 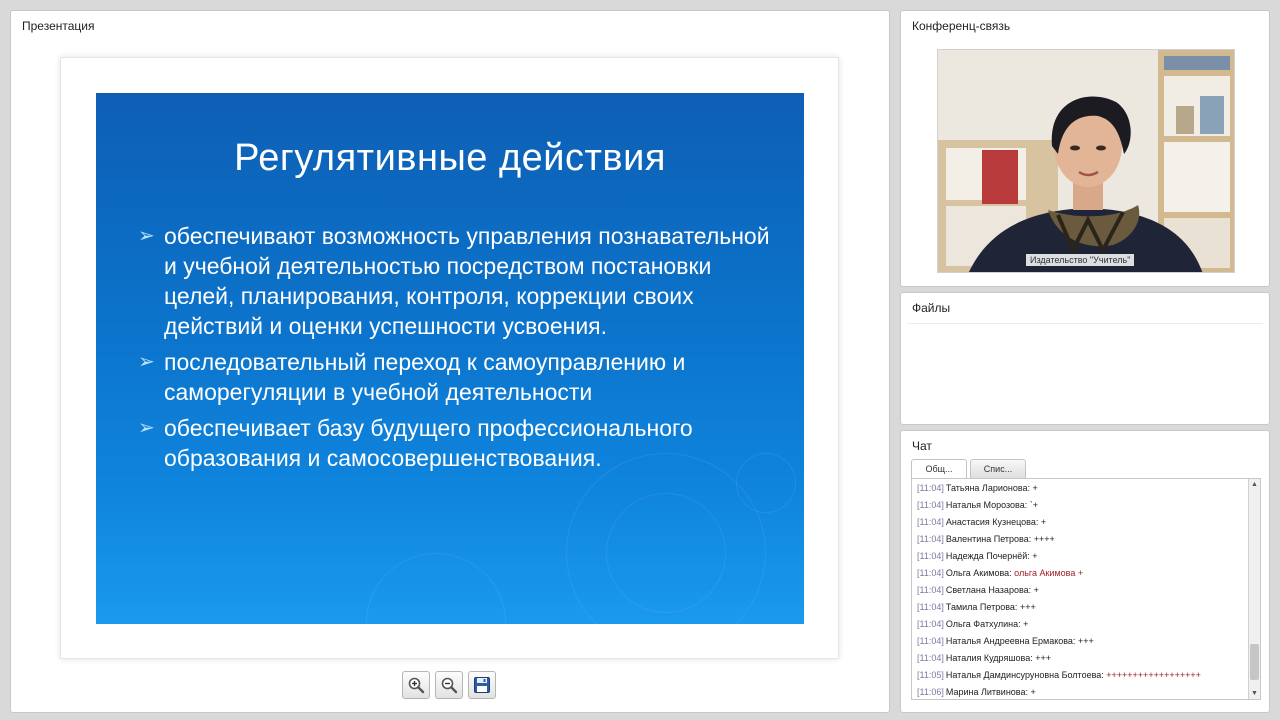 What do you see at coordinates (922, 446) in the screenshot?
I see `chat-panel-title: Чат` at bounding box center [922, 446].